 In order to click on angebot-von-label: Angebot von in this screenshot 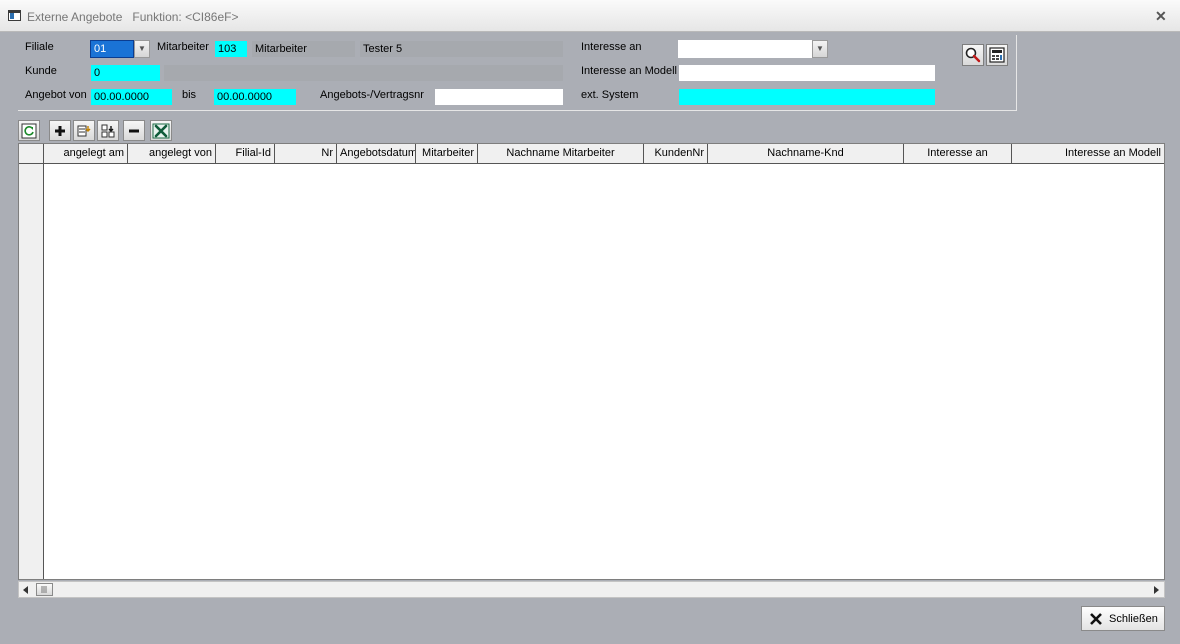, I will do `click(56, 95)`.